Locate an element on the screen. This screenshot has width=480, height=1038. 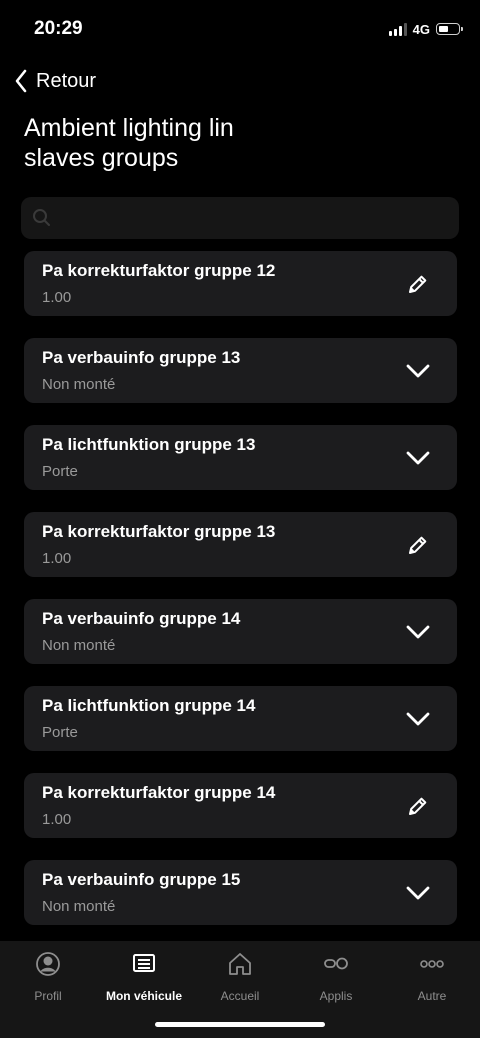
chevron-left-icon is located at coordinates (21, 81).